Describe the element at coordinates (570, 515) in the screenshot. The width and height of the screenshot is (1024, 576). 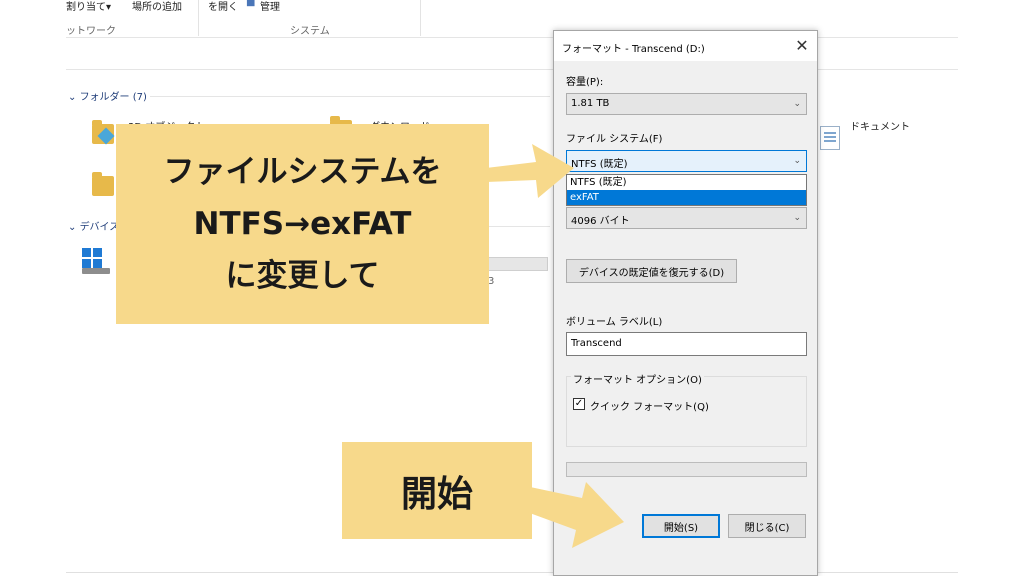
I see `arrow-to-start-icon` at that location.